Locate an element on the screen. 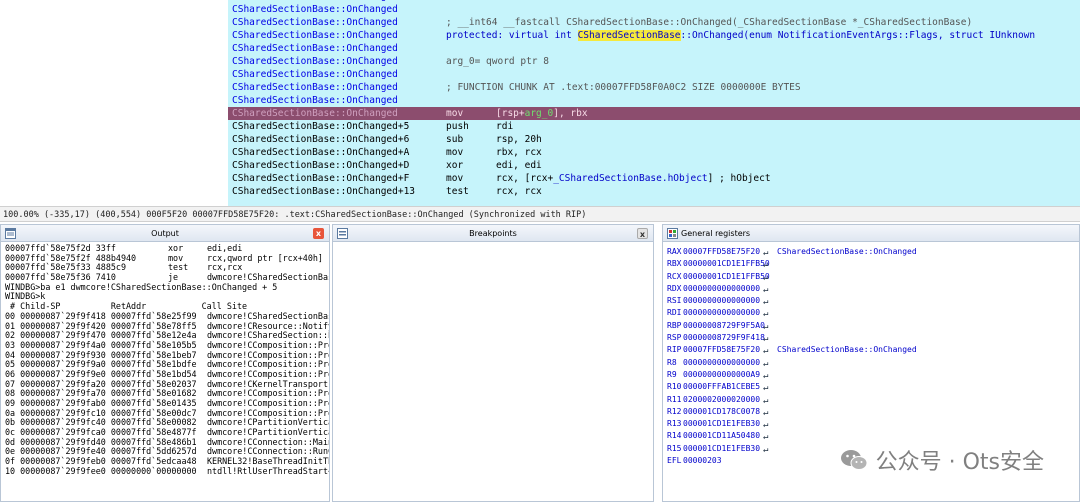 This screenshot has width=1080, height=502. register-name: RSP is located at coordinates (674, 338).